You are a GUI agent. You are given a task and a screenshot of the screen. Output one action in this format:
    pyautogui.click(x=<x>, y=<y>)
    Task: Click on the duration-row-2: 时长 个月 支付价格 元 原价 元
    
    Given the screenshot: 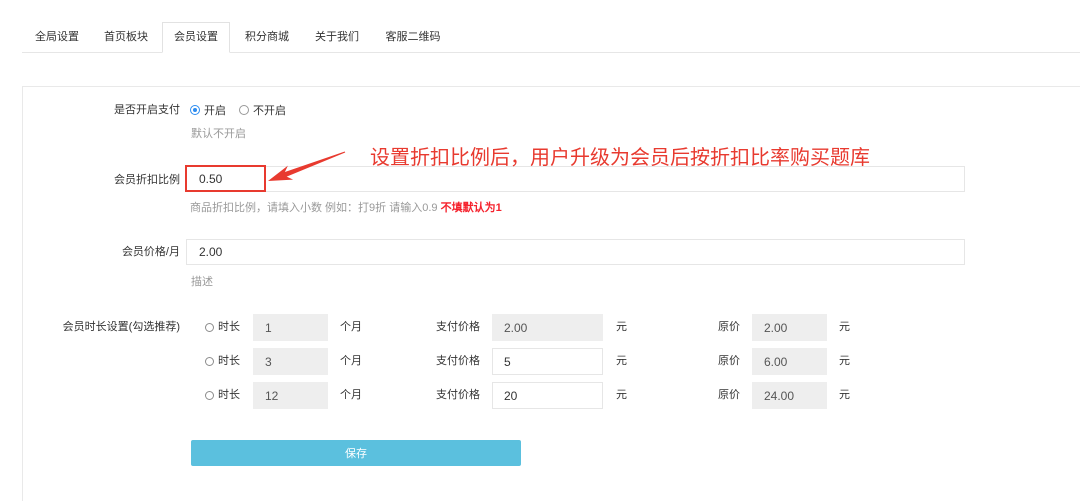 What is the action you would take?
    pyautogui.click(x=450, y=361)
    